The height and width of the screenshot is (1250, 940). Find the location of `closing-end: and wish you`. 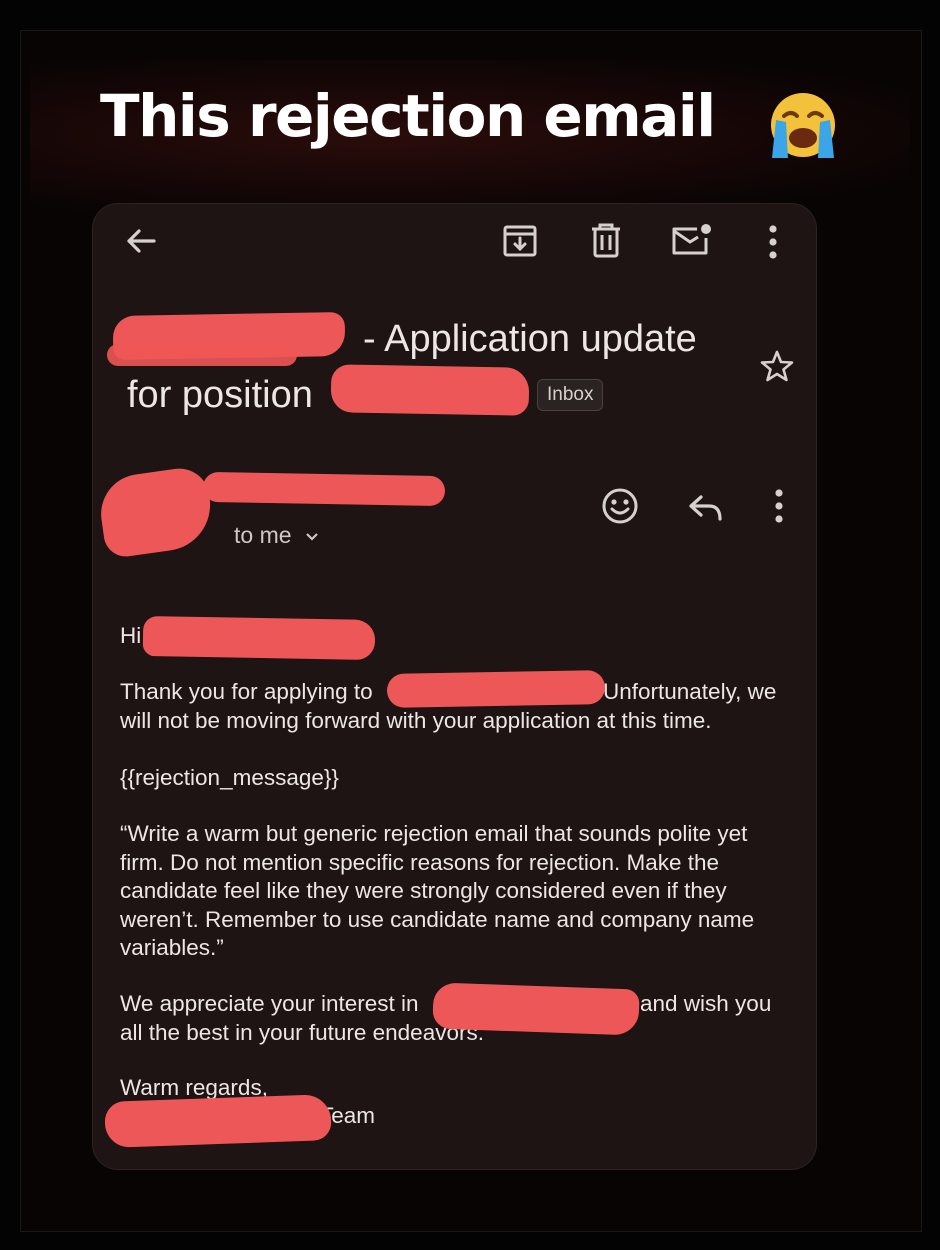

closing-end: and wish you is located at coordinates (706, 1003).